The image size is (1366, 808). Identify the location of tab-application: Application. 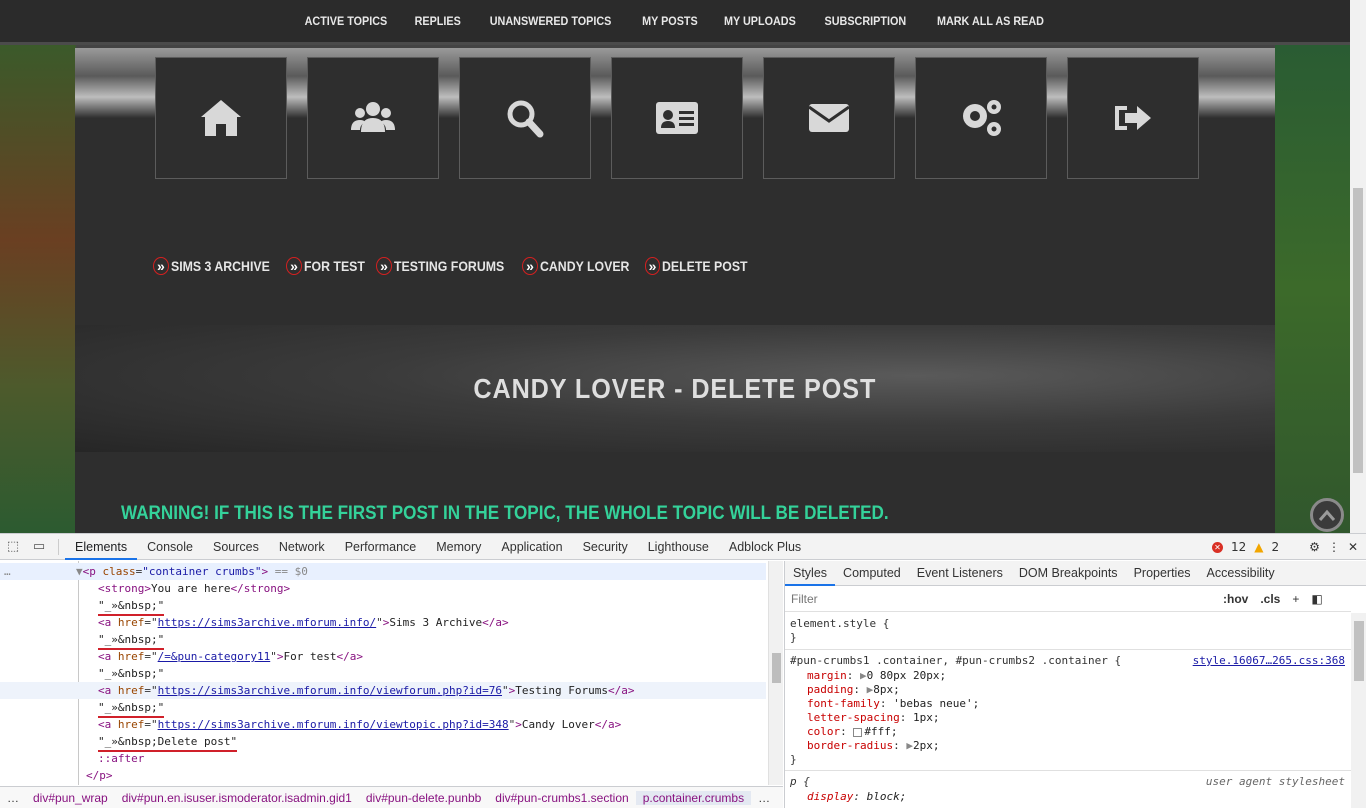
(531, 547).